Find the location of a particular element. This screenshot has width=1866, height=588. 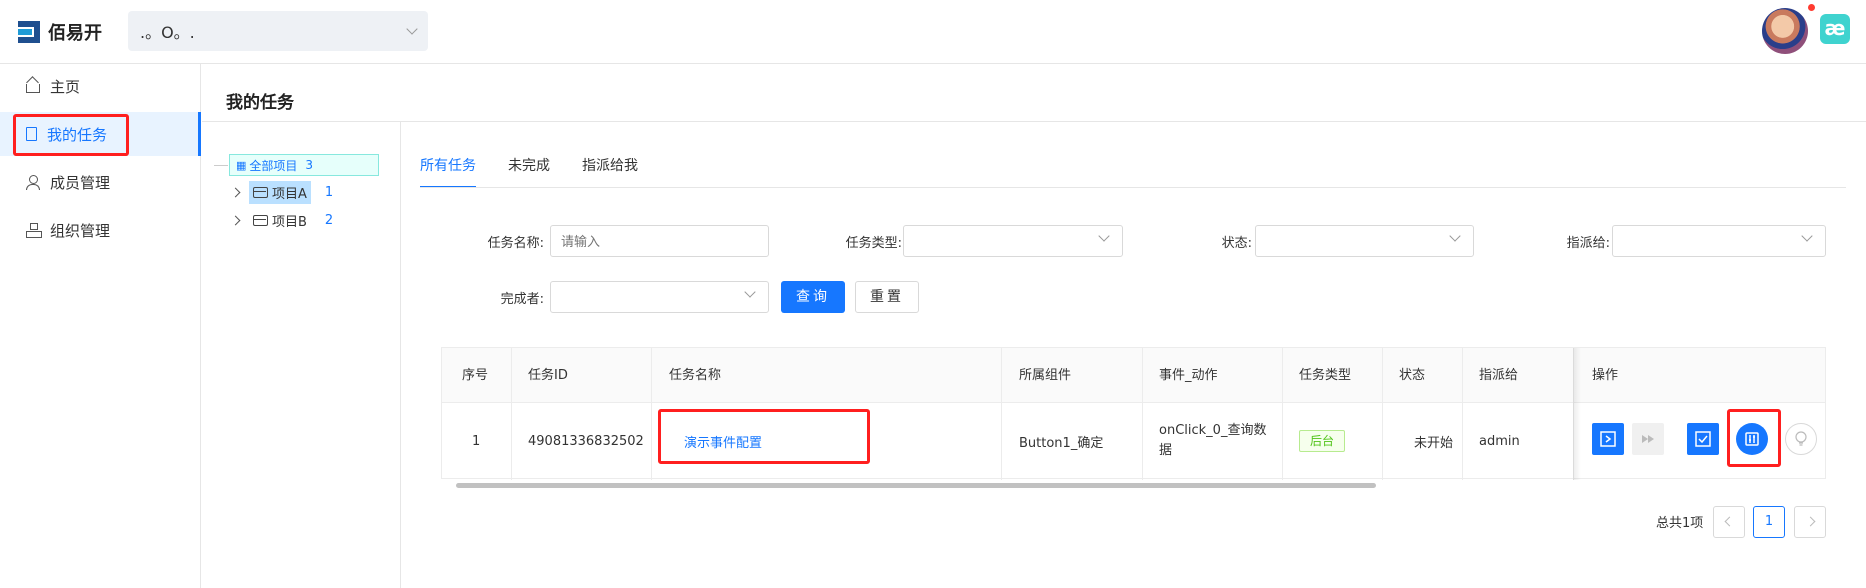

tree-node-project-a: 项目A 1 is located at coordinates (282, 192).